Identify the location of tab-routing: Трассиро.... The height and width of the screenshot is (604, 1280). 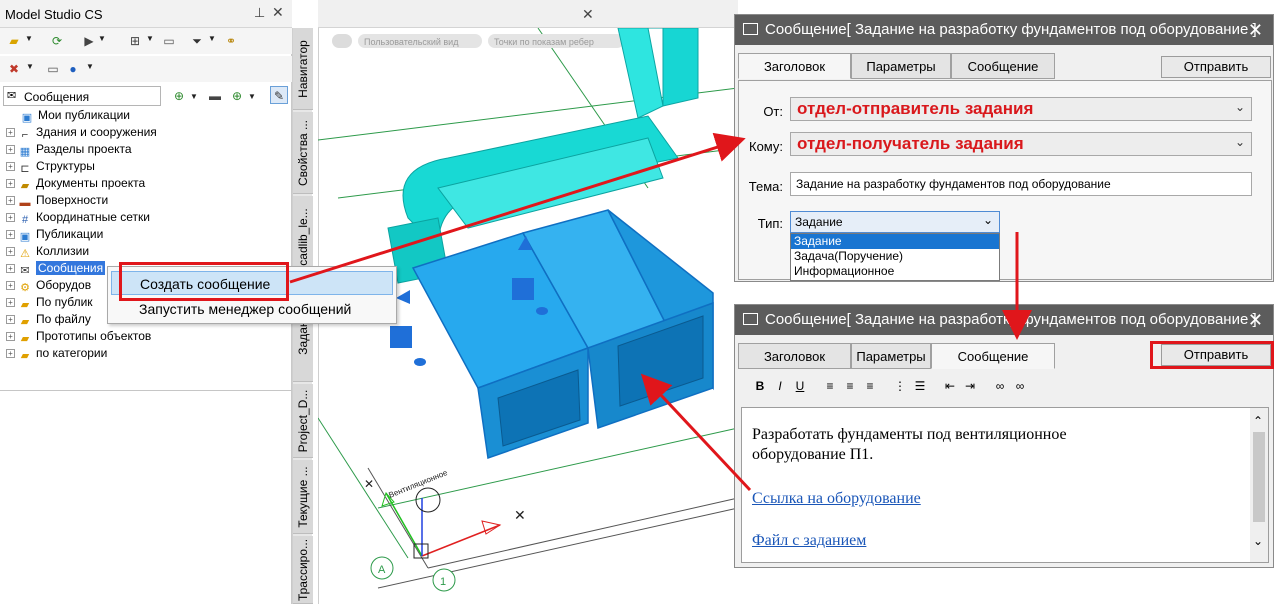
(303, 570).